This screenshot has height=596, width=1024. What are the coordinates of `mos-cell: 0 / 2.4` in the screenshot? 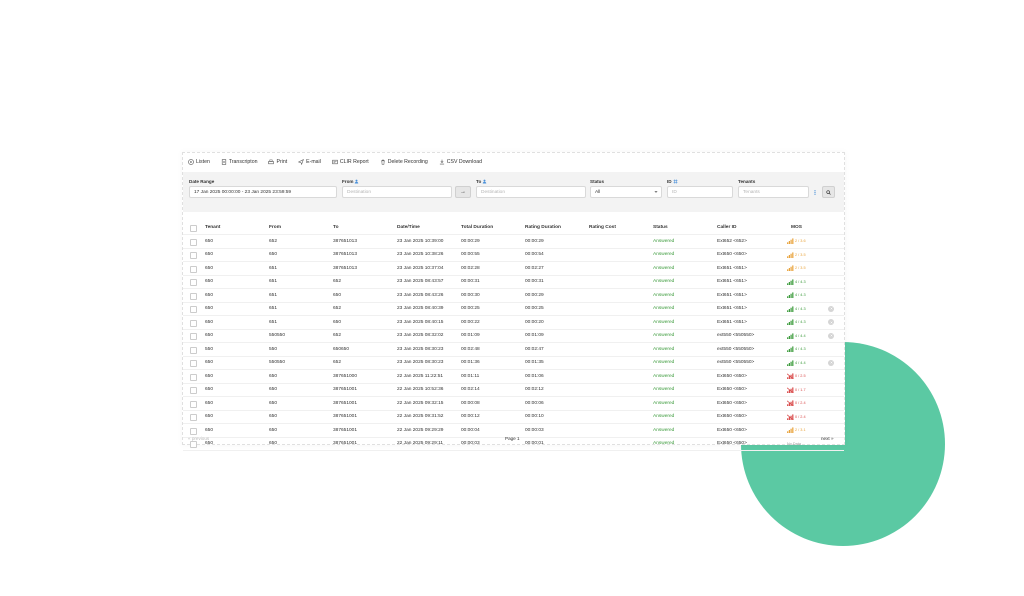 It's located at (796, 417).